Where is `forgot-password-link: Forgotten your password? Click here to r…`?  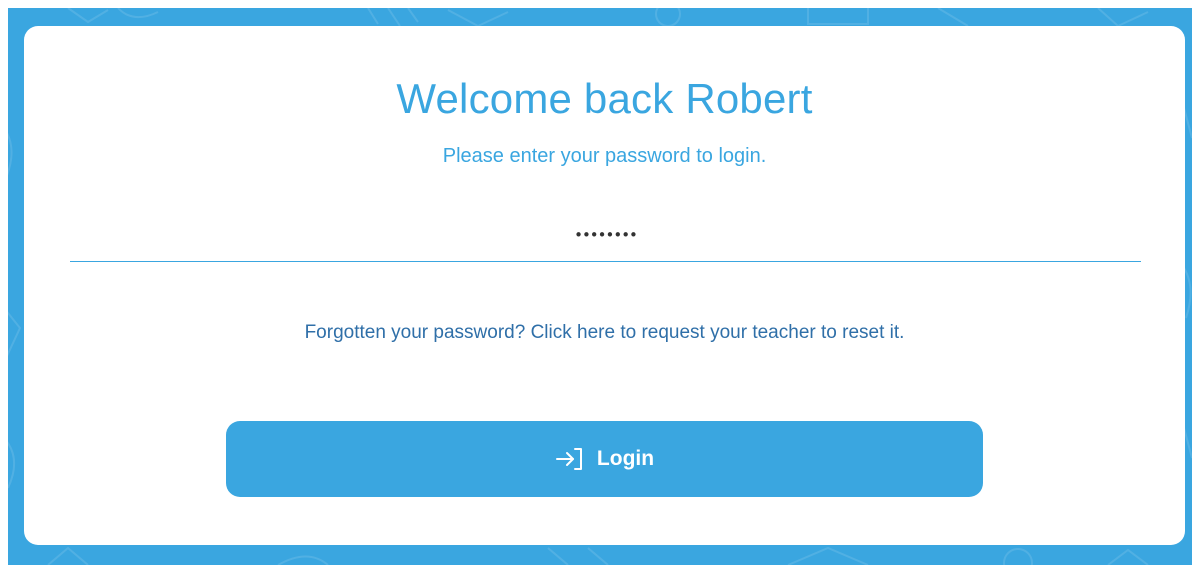
forgot-password-link: Forgotten your password? Click here to r… is located at coordinates (604, 333).